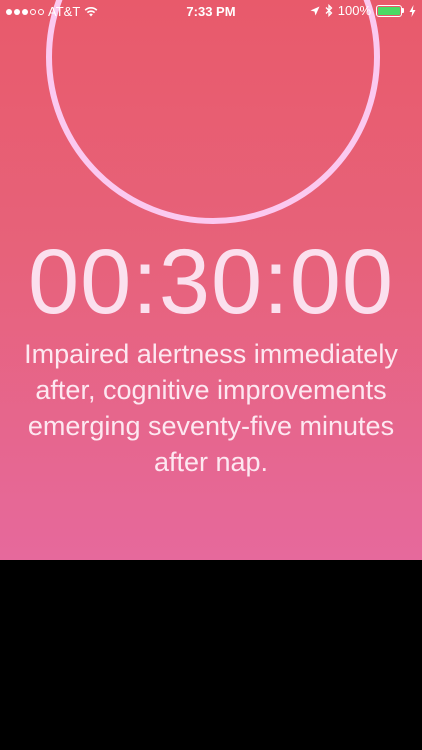  What do you see at coordinates (211, 11) in the screenshot?
I see `status-bar: AT&T 7:33 PM 100%` at bounding box center [211, 11].